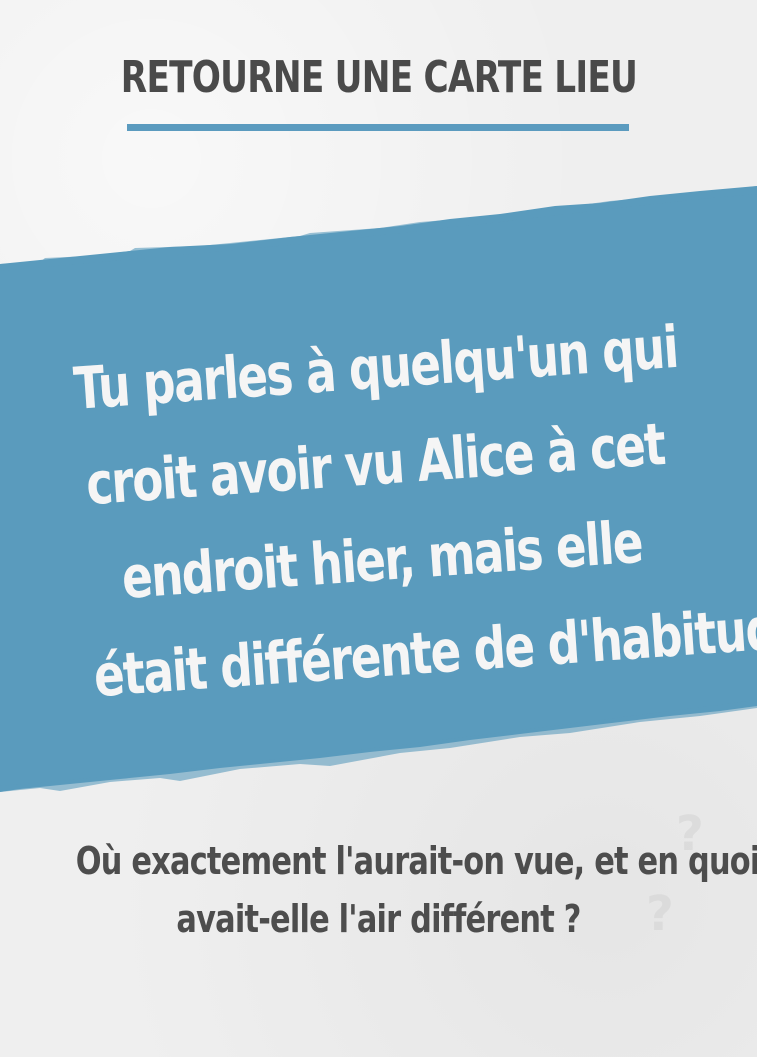 This screenshot has height=1057, width=757. What do you see at coordinates (378, 919) in the screenshot?
I see `question-line-2: avait-elle l'air différent ?` at bounding box center [378, 919].